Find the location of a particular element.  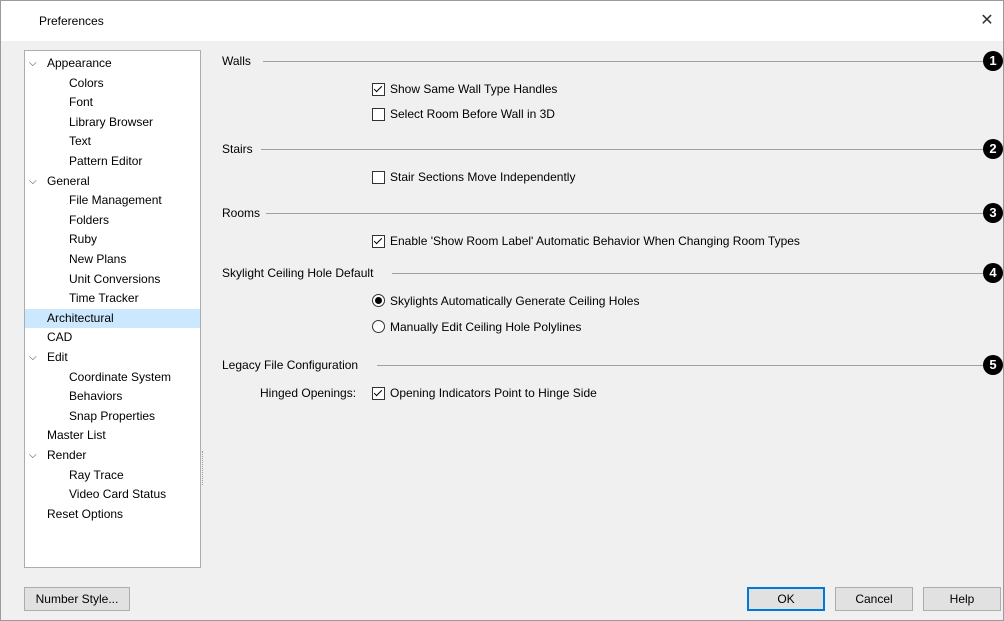

tree-item-coordinate-system: Coordinate System is located at coordinates (110, 377).